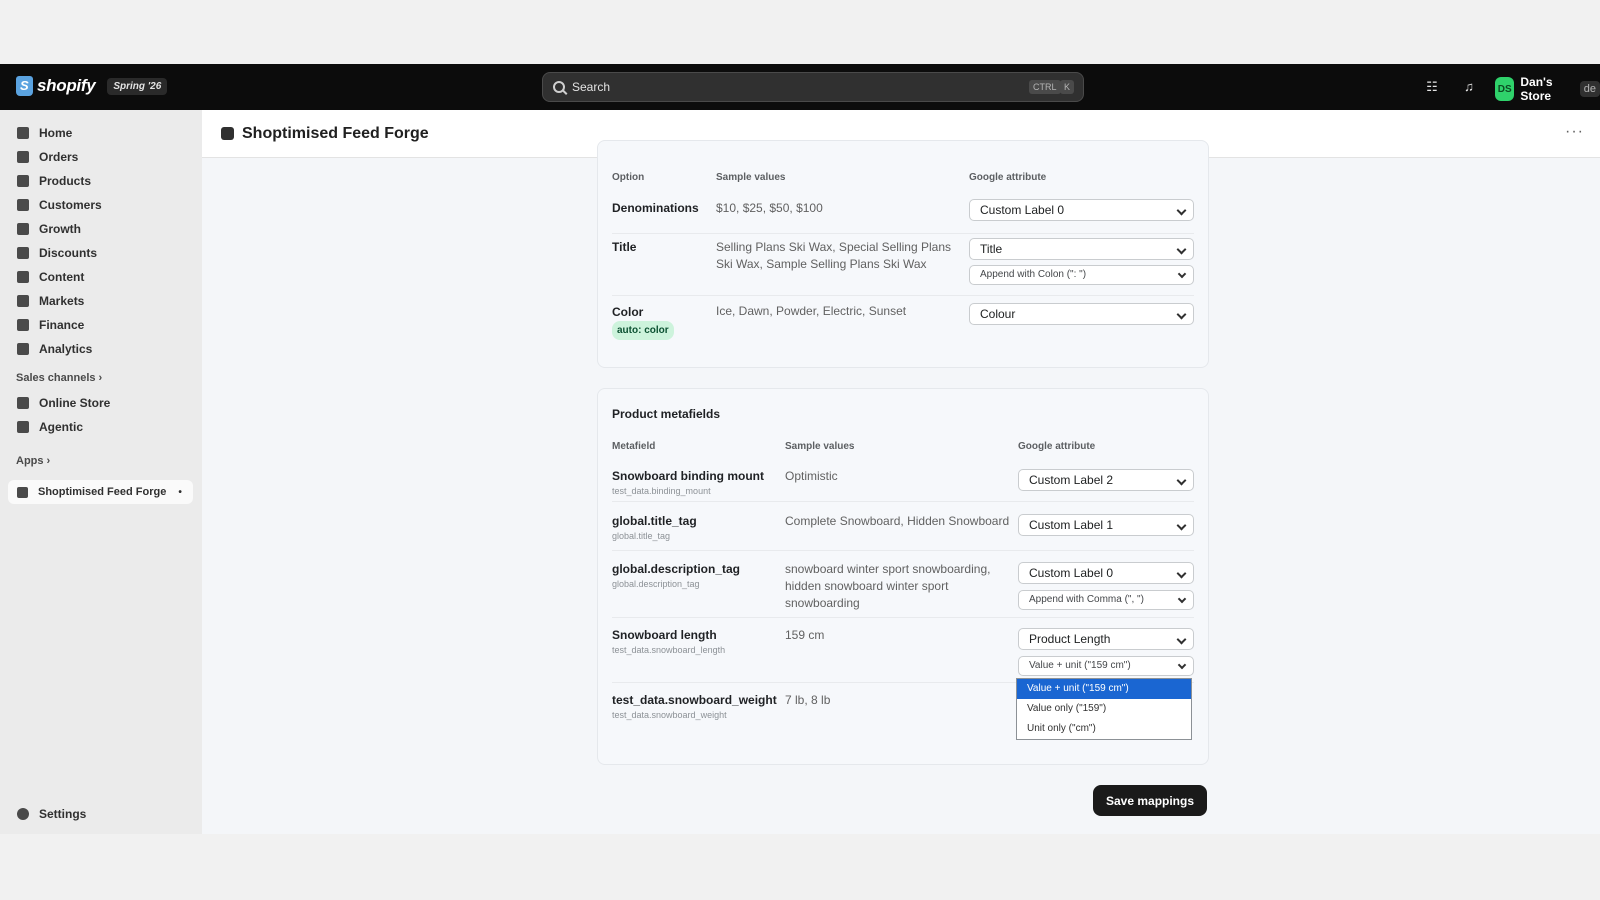 The height and width of the screenshot is (900, 1600). What do you see at coordinates (30, 461) in the screenshot?
I see `apps-label: Apps` at bounding box center [30, 461].